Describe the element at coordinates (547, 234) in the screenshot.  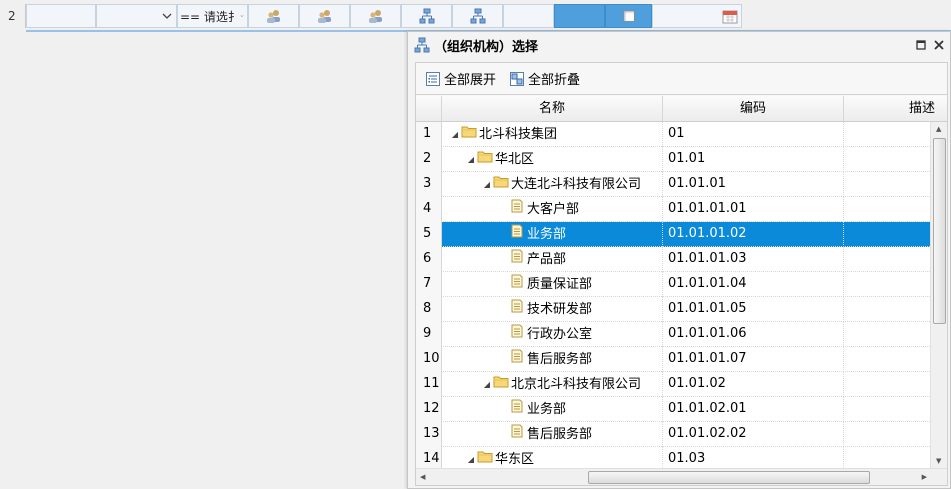
I see `tree-node-label: 业务部` at that location.